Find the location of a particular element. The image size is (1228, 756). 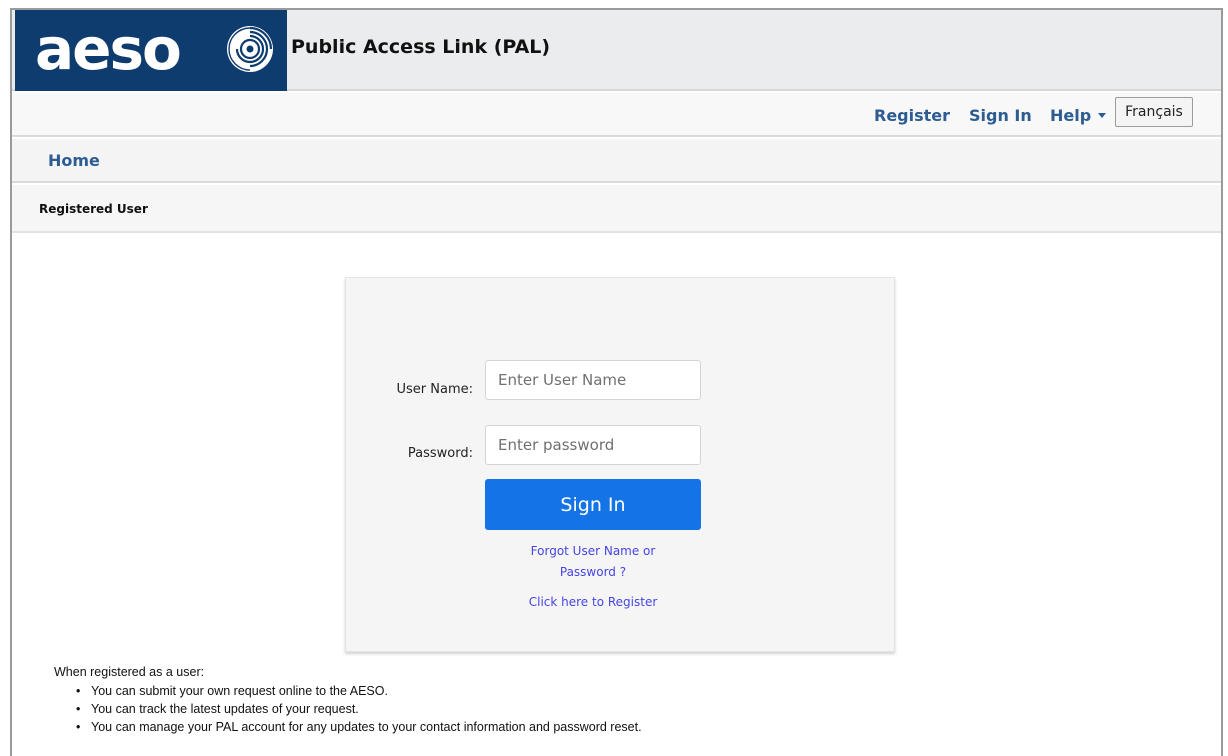

home-bar: Home is located at coordinates (616, 161).